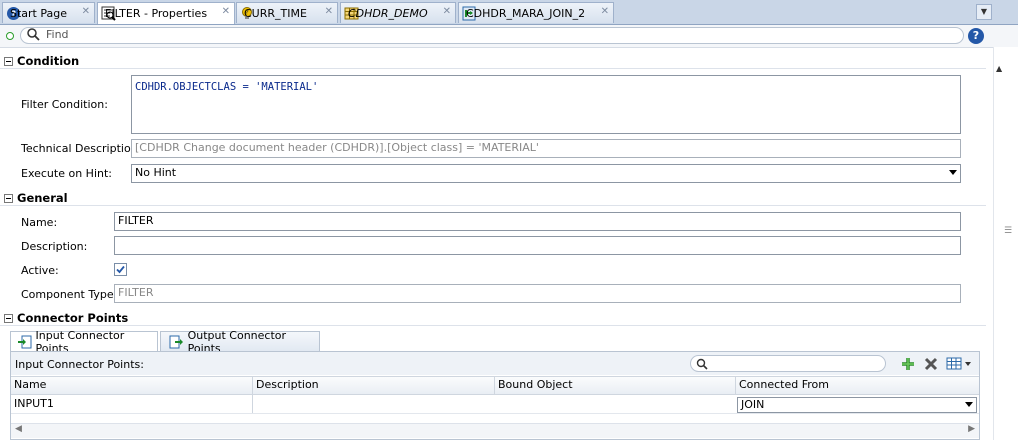  Describe the element at coordinates (615, 385) in the screenshot. I see `column-header-bound-object: Bound Object` at that location.